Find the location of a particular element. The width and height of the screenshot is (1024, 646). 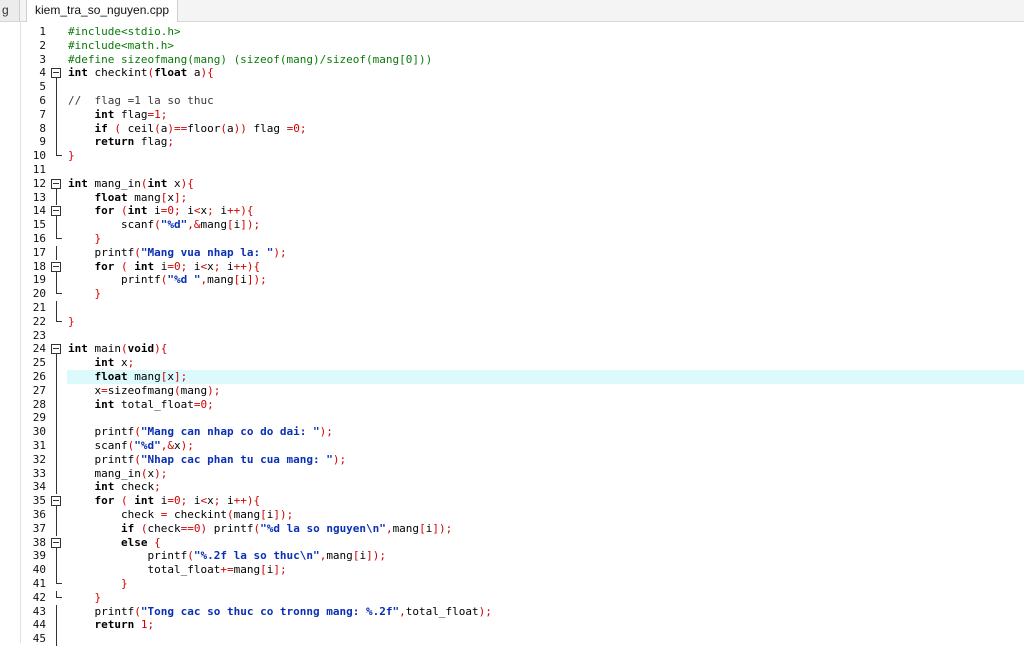

line-number: 15 is located at coordinates (39, 225).